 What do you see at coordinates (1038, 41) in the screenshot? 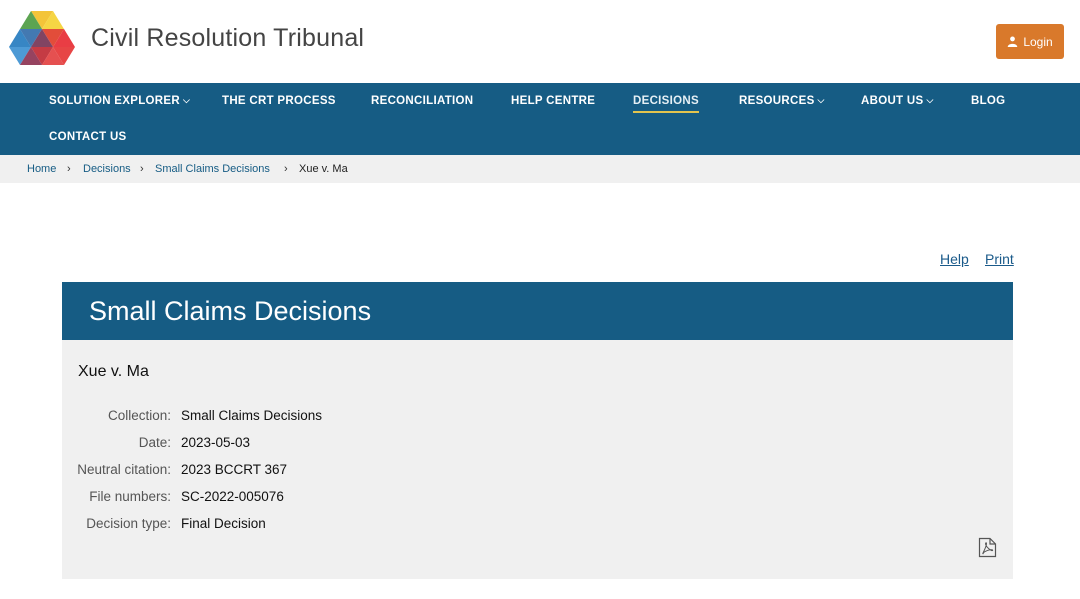
I see `login-label: Login` at bounding box center [1038, 41].